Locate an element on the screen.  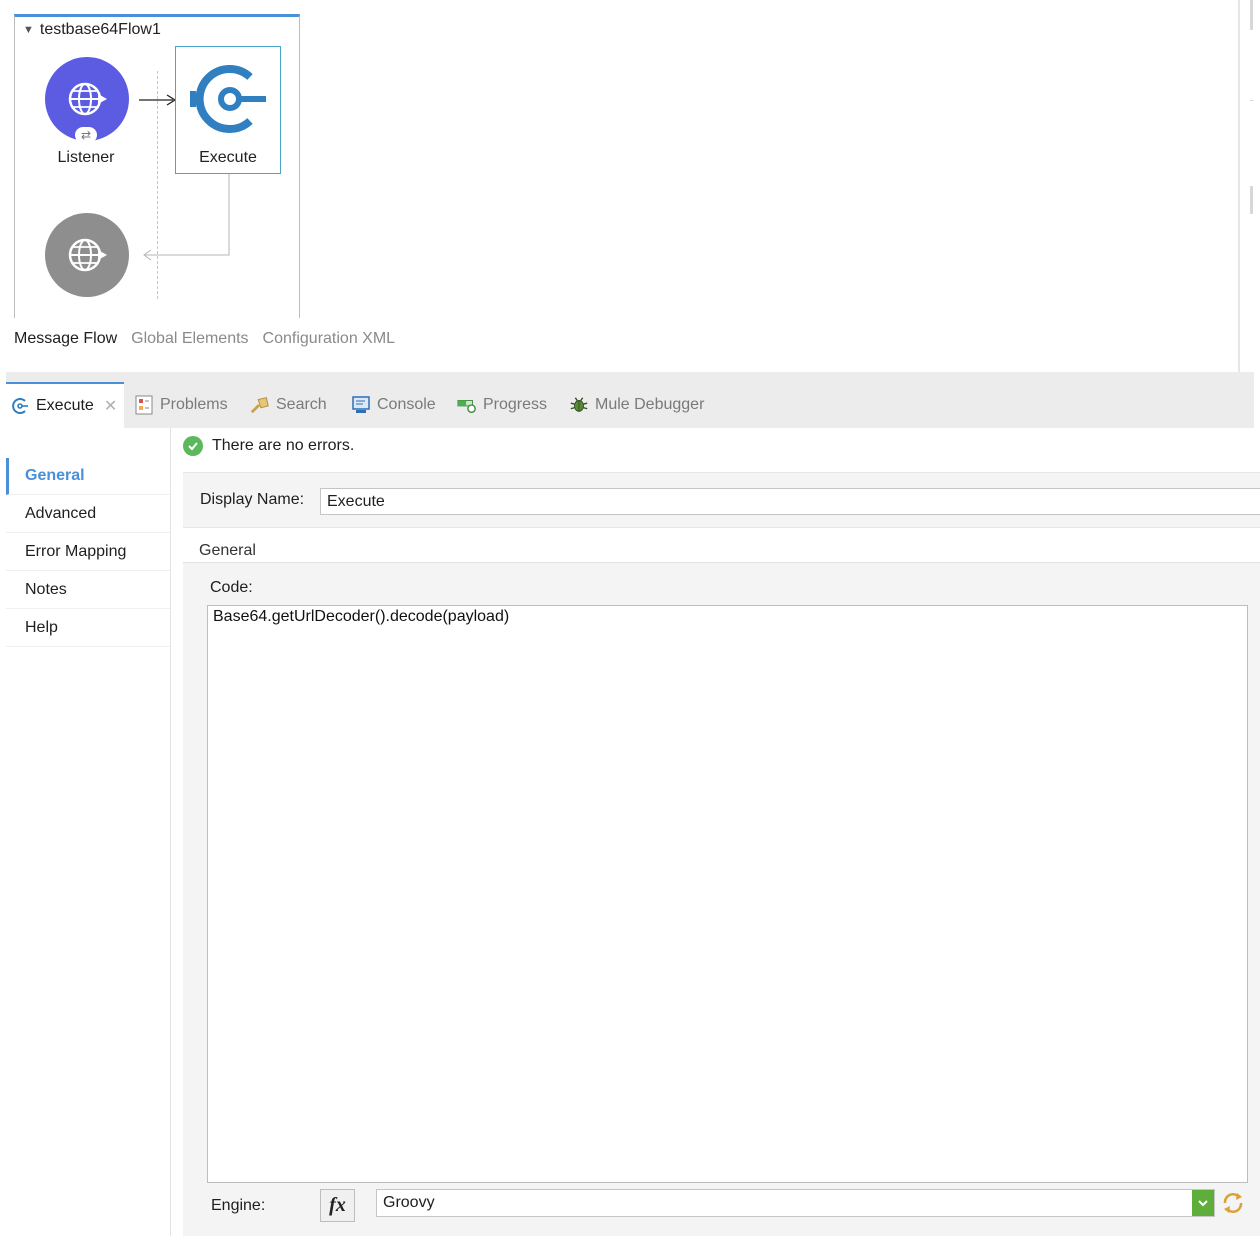
tab-execute: Execute ✕ is located at coordinates (65, 405).